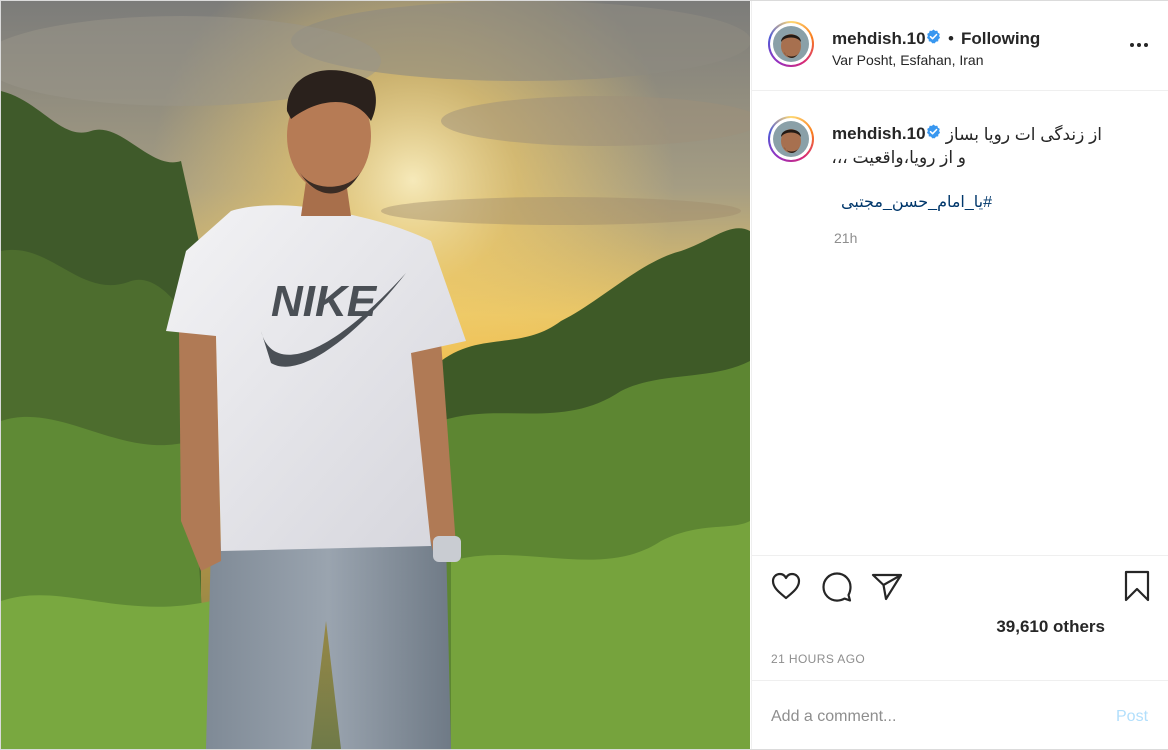 This screenshot has height=750, width=1168. I want to click on caption-avatar-photo, so click(791, 139).